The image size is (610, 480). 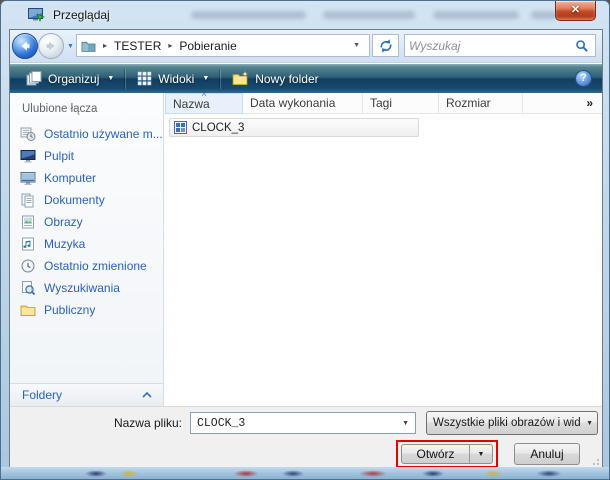 I want to click on column-header-tags: Tagi, so click(x=401, y=103).